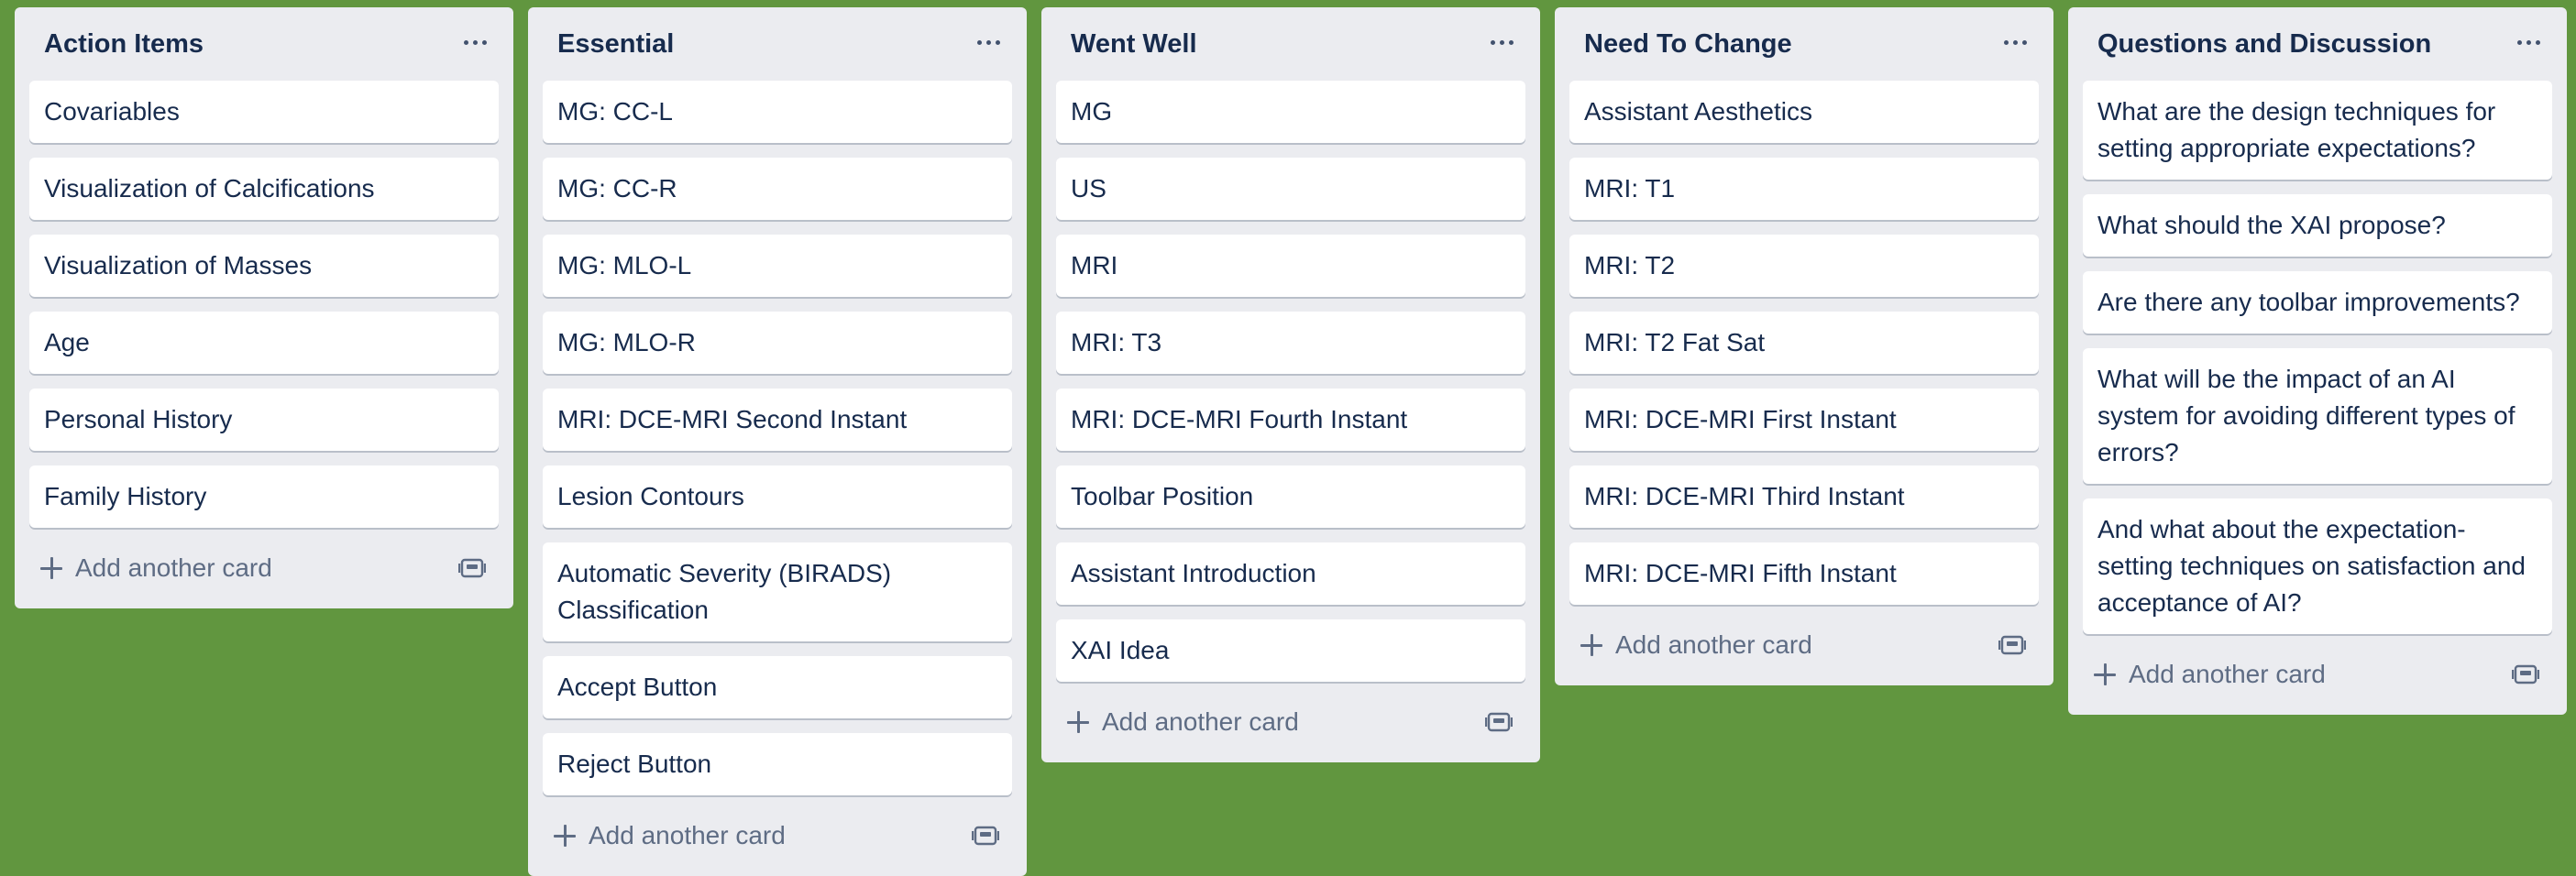  I want to click on card: Assistant Aesthetics, so click(1804, 112).